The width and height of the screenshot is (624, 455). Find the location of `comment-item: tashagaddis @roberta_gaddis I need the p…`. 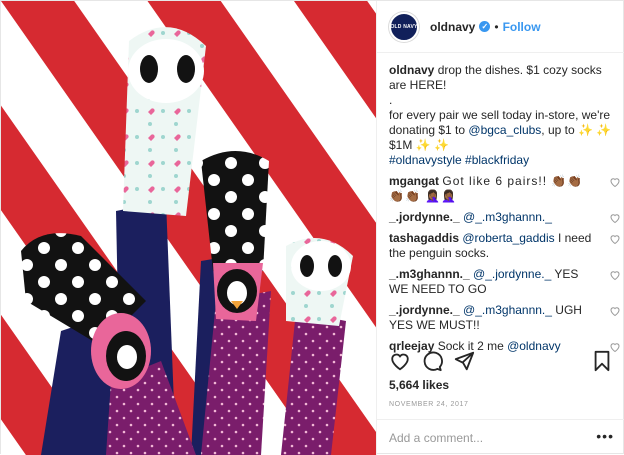

comment-item: tashagaddis @roberta_gaddis I need the p… is located at coordinates (505, 246).